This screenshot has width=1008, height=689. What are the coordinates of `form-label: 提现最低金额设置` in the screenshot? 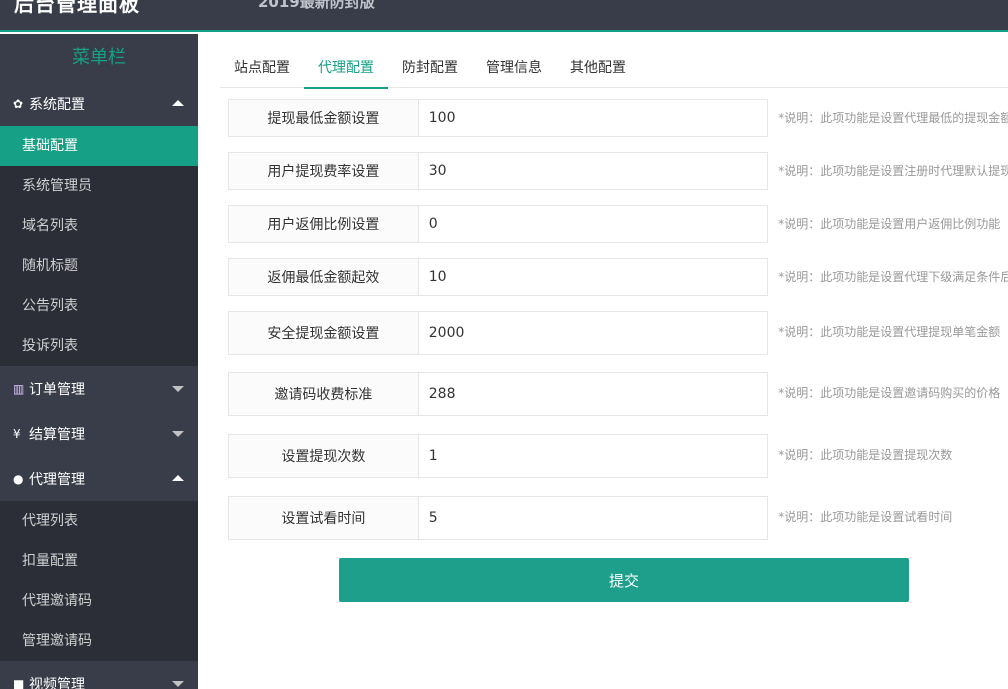 It's located at (323, 118).